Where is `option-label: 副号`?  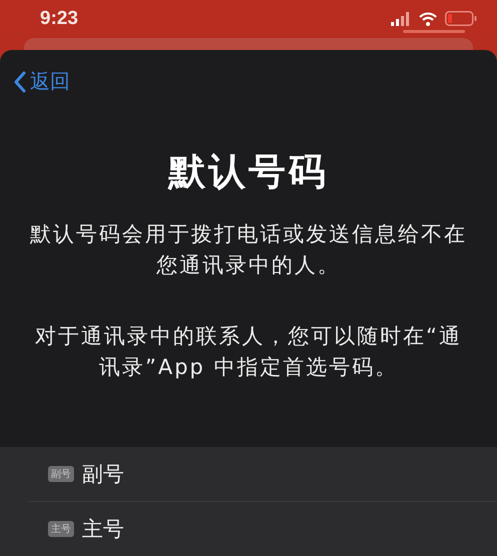 option-label: 副号 is located at coordinates (103, 474).